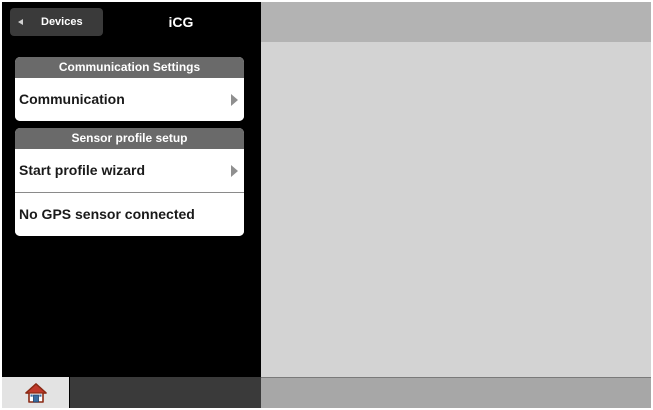 This screenshot has width=653, height=410. What do you see at coordinates (456, 392) in the screenshot?
I see `right-panel-footer` at bounding box center [456, 392].